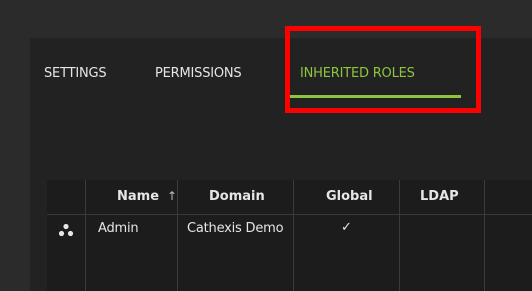  What do you see at coordinates (198, 73) in the screenshot?
I see `tab-permissions: PERMISSIONS` at bounding box center [198, 73].